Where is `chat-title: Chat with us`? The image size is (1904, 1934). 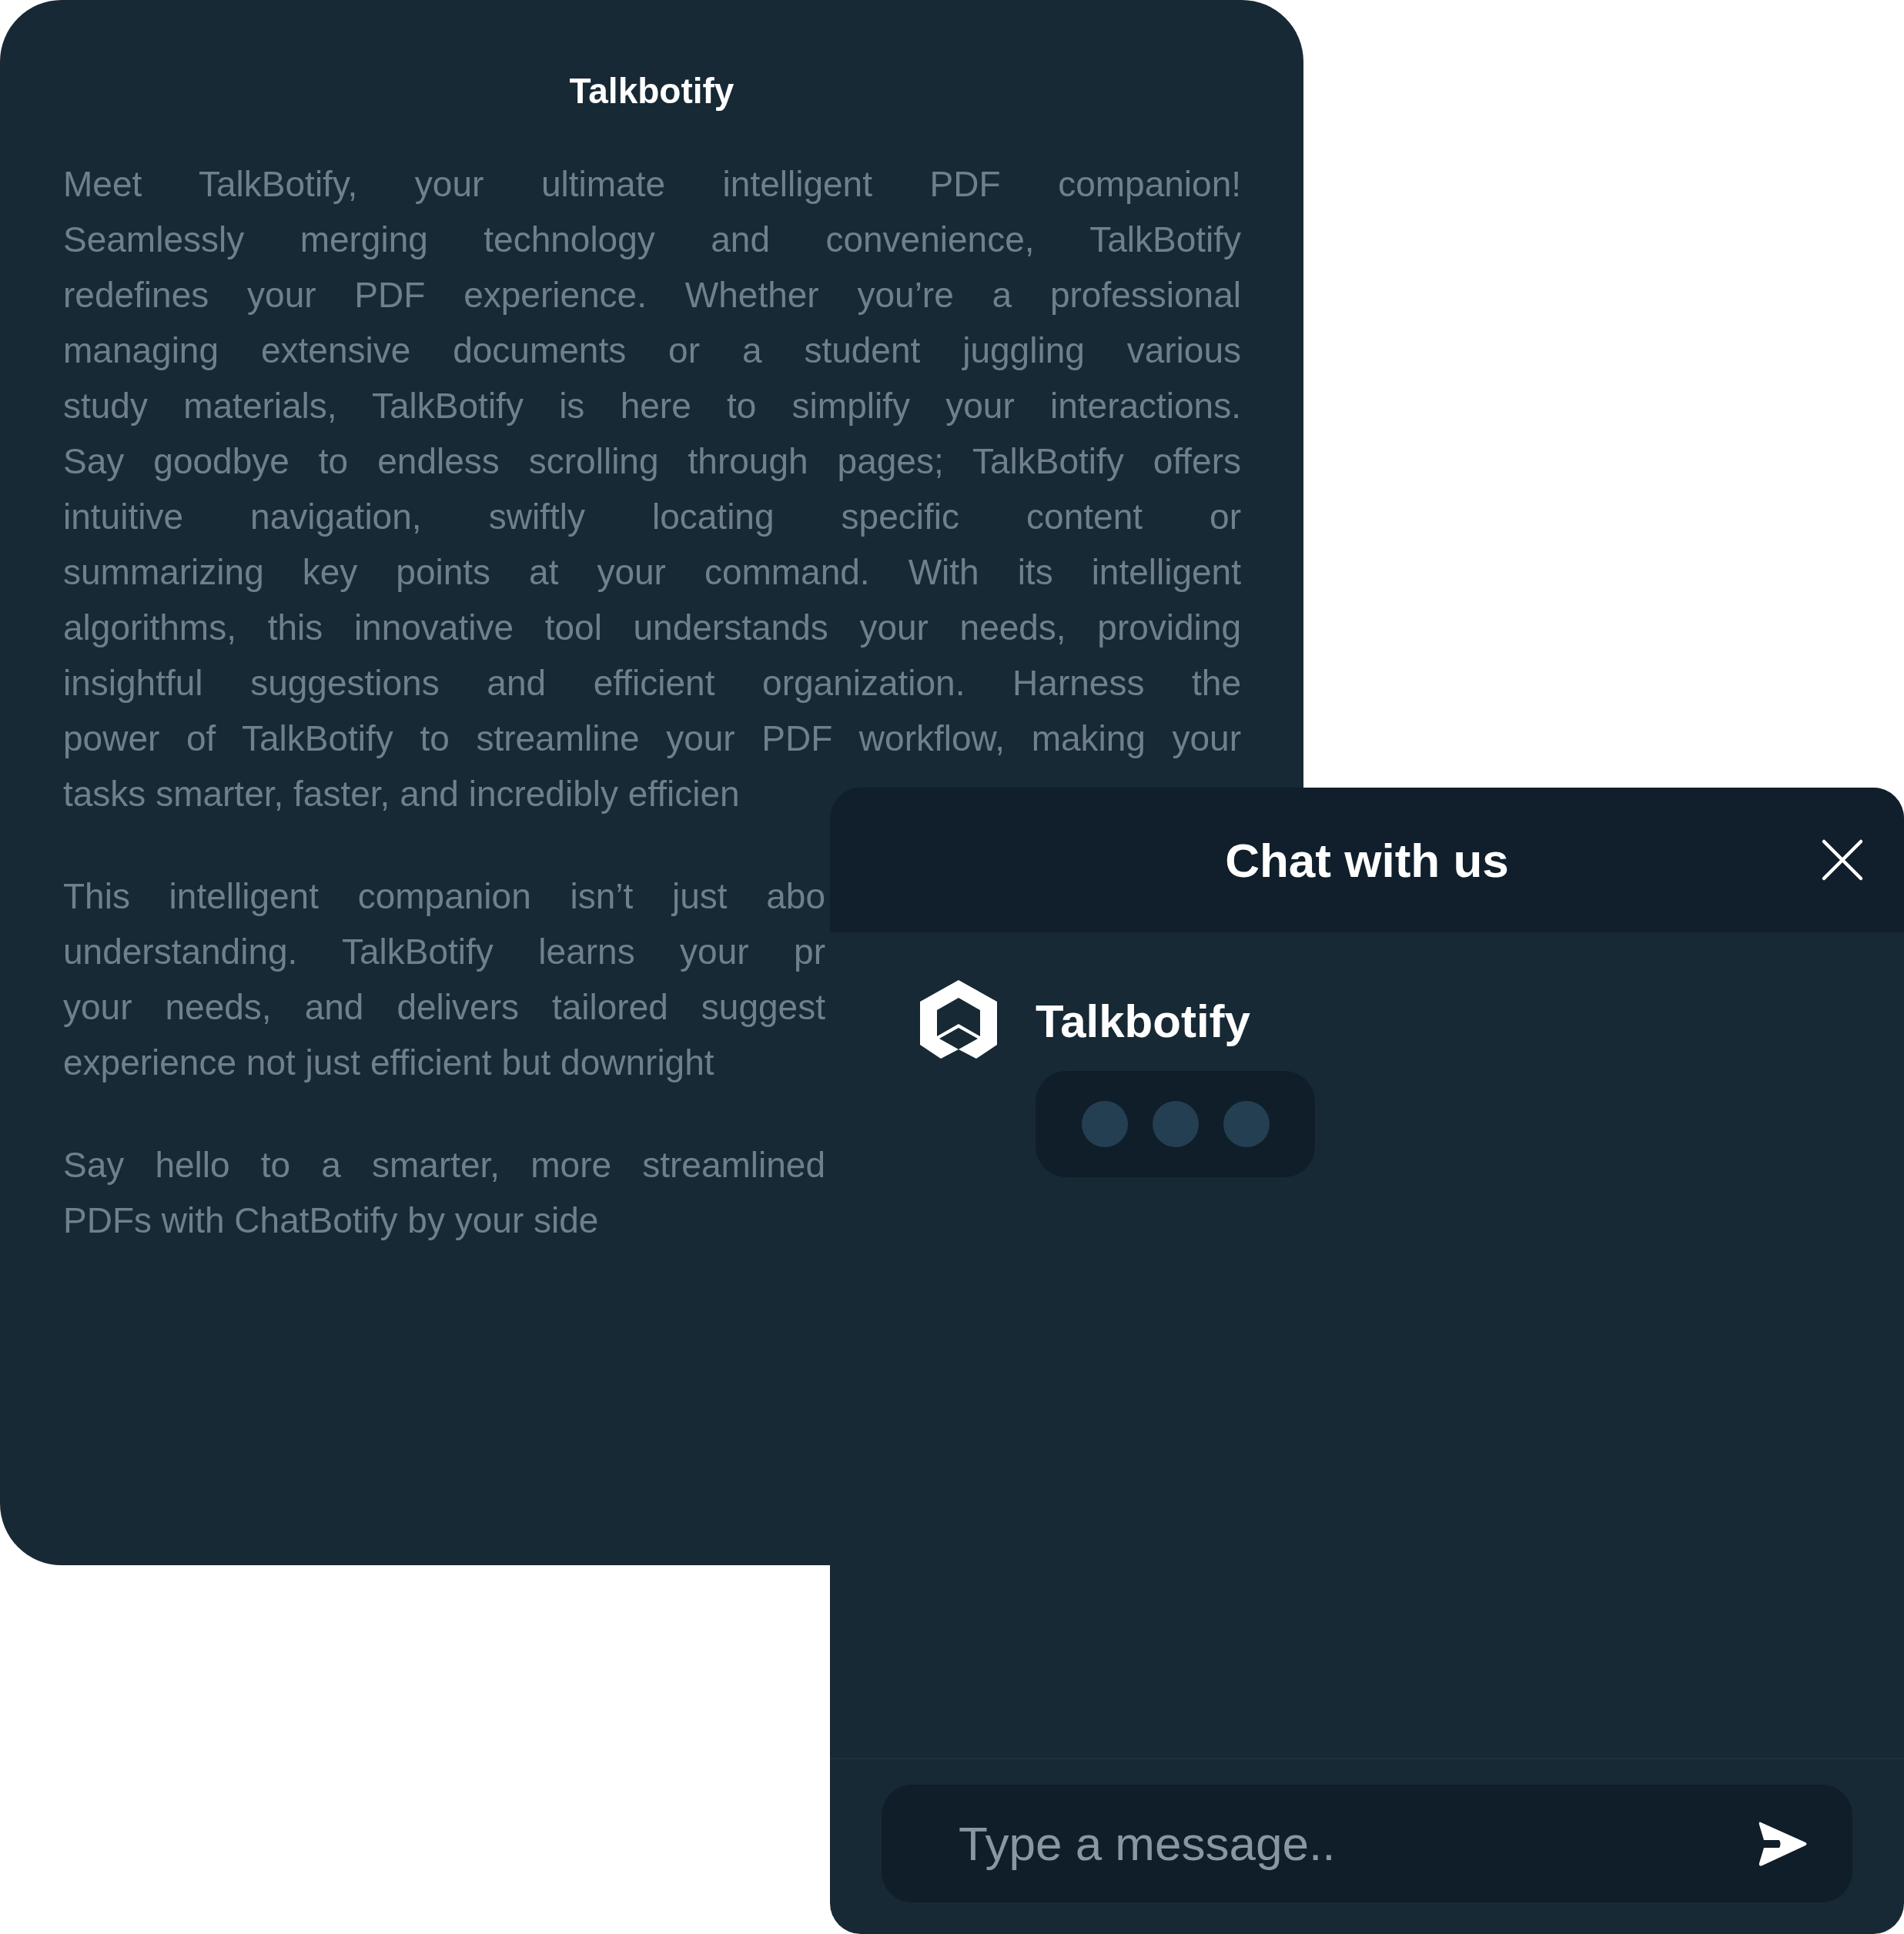
chat-title: Chat with us is located at coordinates (1367, 860).